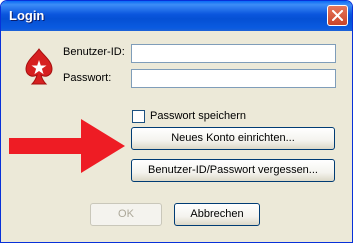  What do you see at coordinates (233, 78) in the screenshot?
I see `password-input` at bounding box center [233, 78].